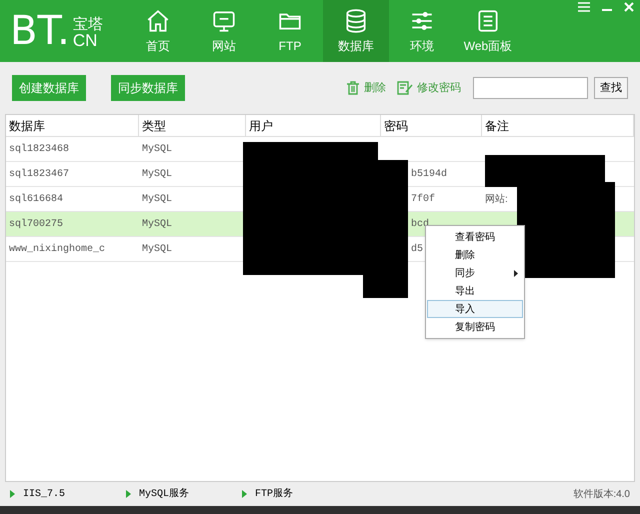 This screenshot has width=640, height=514. What do you see at coordinates (36, 199) in the screenshot?
I see `table-cell-text: sql616684` at bounding box center [36, 199].